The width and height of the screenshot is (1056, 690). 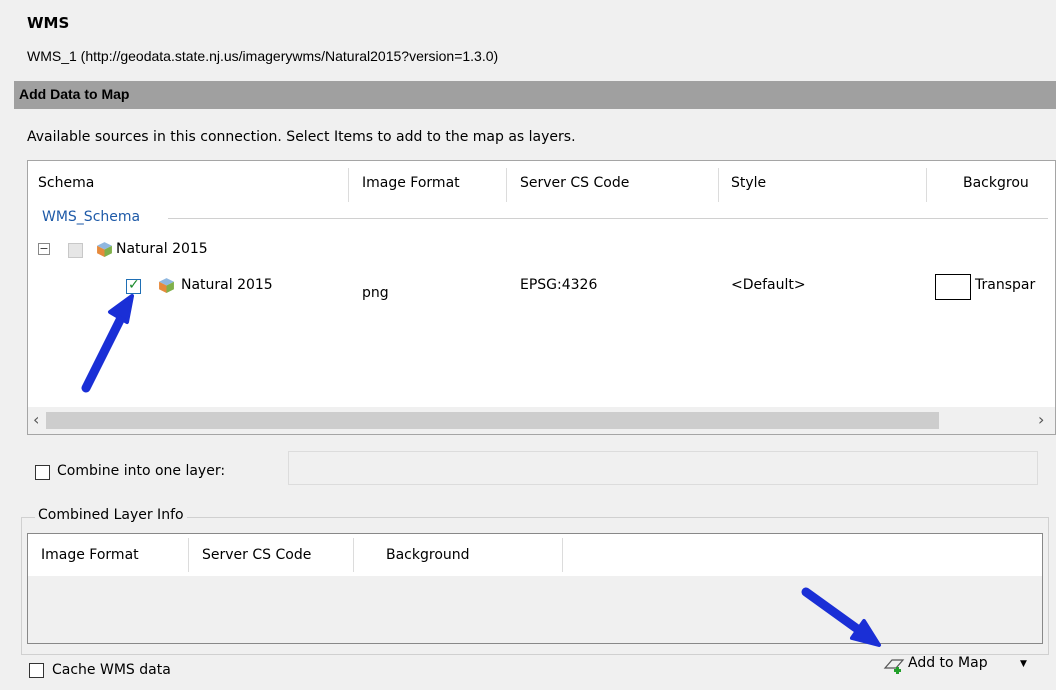 I want to click on section-title: Add Data to Map, so click(x=74, y=94).